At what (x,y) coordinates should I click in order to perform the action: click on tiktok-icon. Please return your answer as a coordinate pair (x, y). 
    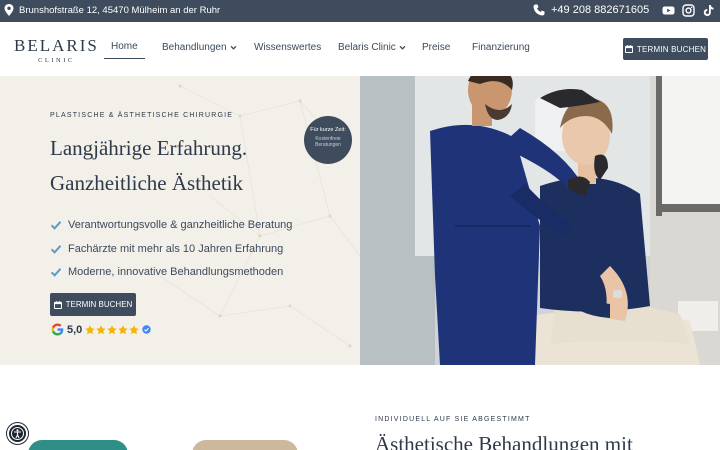
    Looking at the image, I should click on (708, 10).